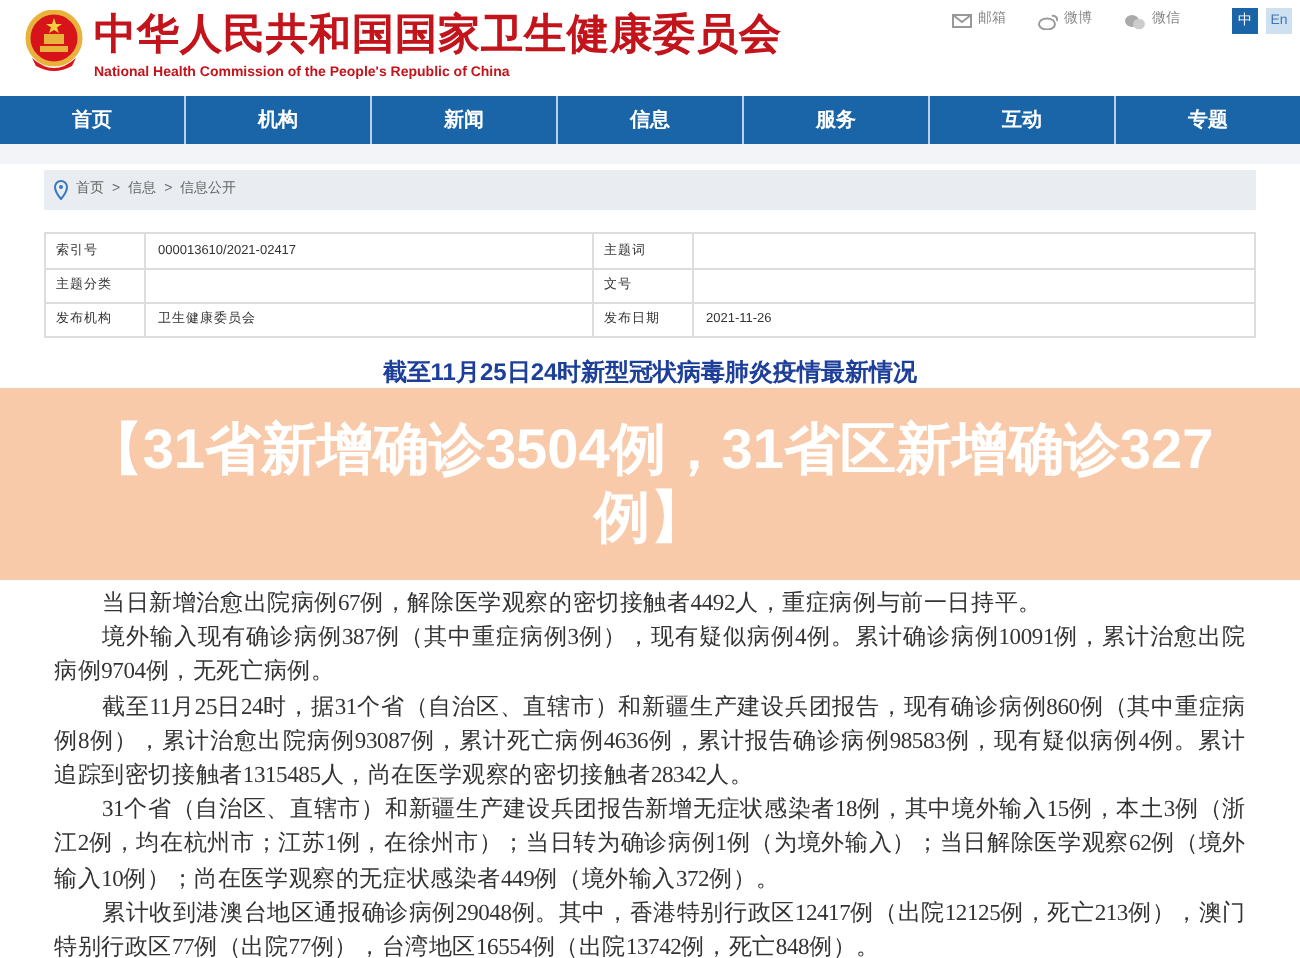 This screenshot has width=1300, height=958. Describe the element at coordinates (1048, 21) in the screenshot. I see `weibo-icon` at that location.